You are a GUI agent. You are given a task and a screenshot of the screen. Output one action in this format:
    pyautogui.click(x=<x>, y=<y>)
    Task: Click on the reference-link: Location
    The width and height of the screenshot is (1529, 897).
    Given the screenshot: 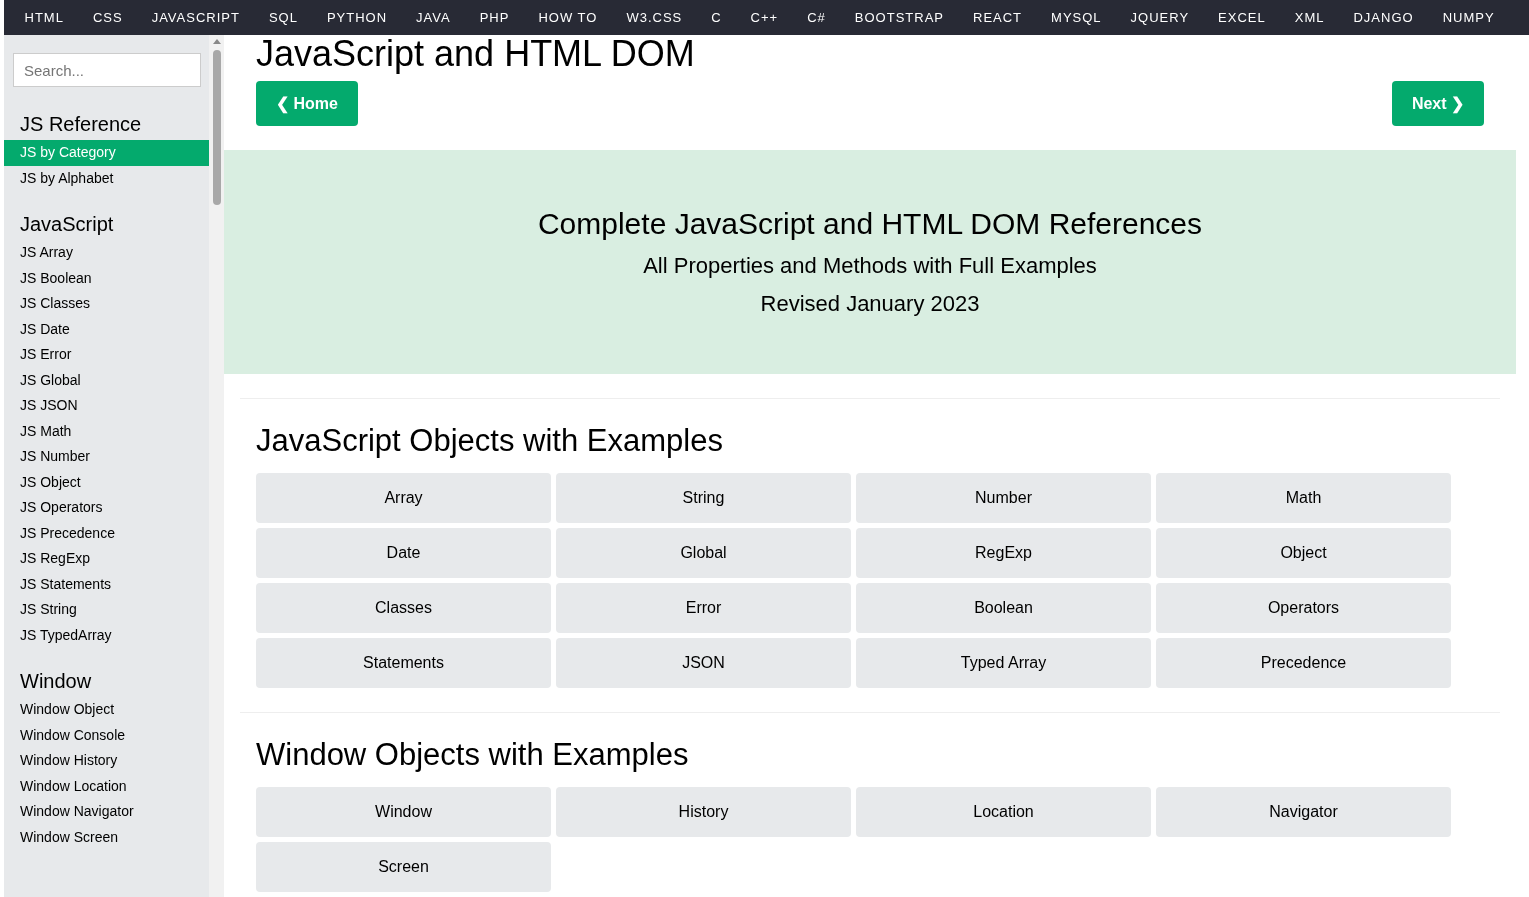 What is the action you would take?
    pyautogui.click(x=1003, y=812)
    